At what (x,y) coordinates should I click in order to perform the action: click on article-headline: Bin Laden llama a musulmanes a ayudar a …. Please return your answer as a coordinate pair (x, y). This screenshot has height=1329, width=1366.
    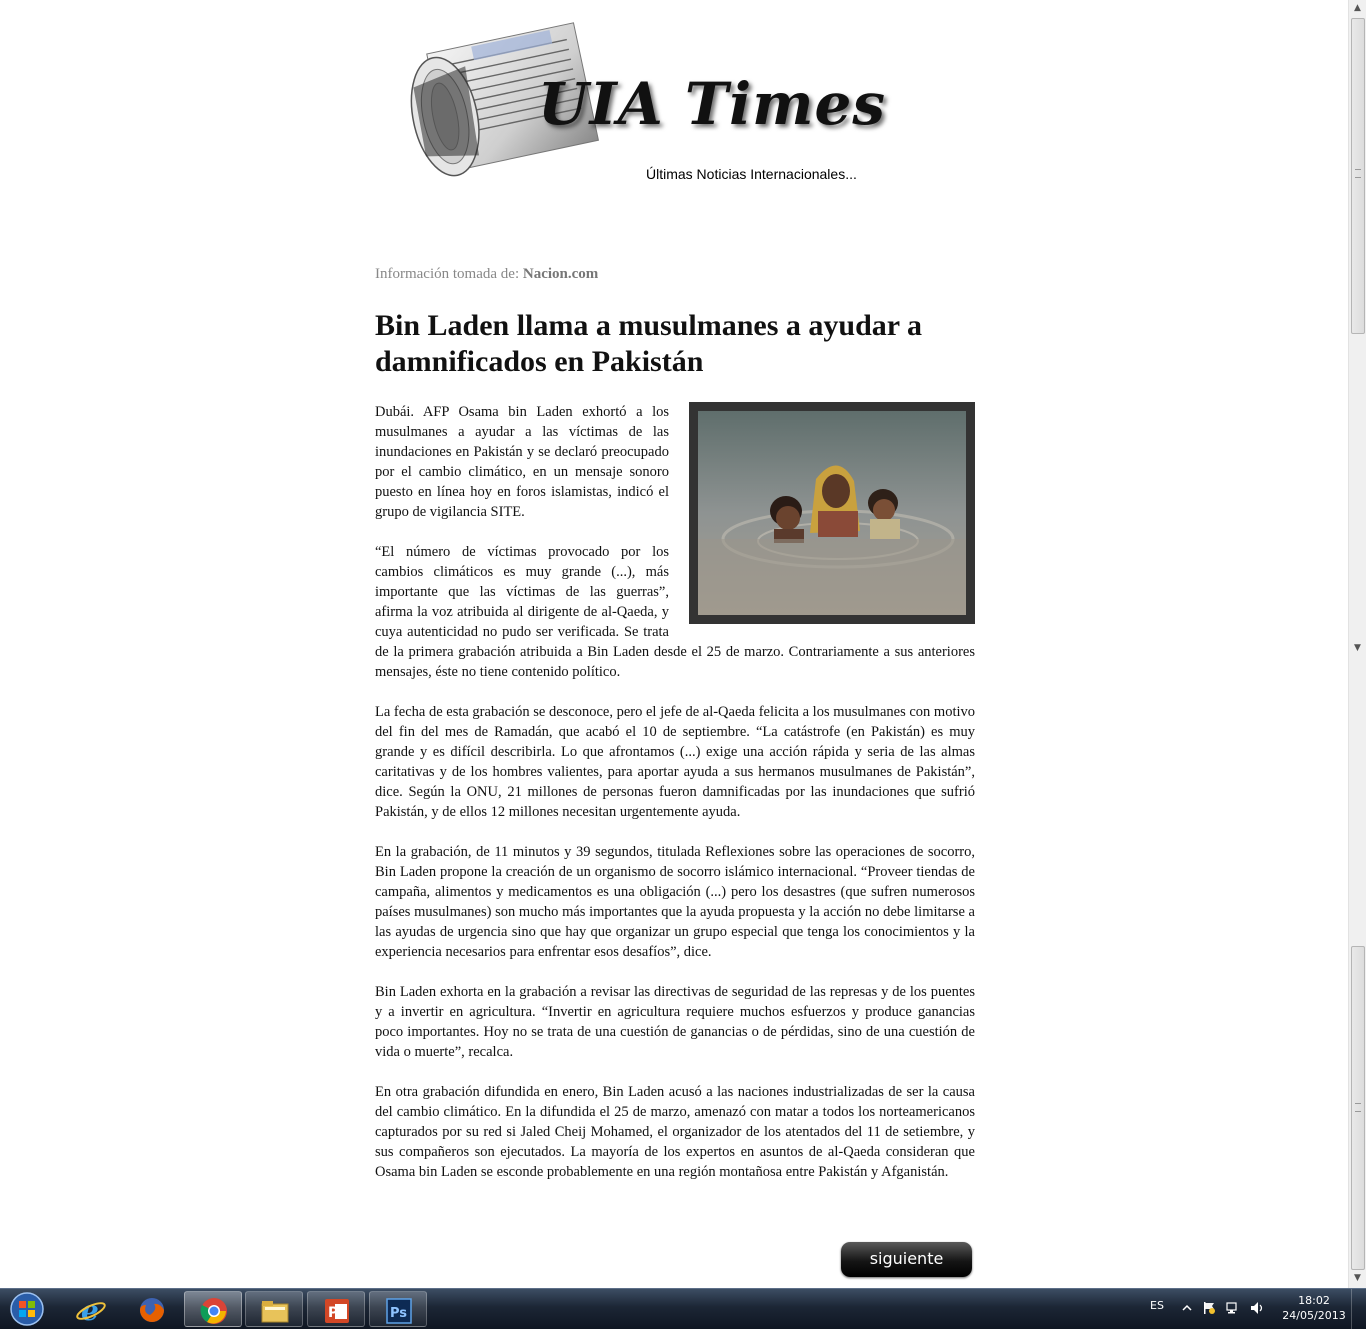
    Looking at the image, I should click on (649, 343).